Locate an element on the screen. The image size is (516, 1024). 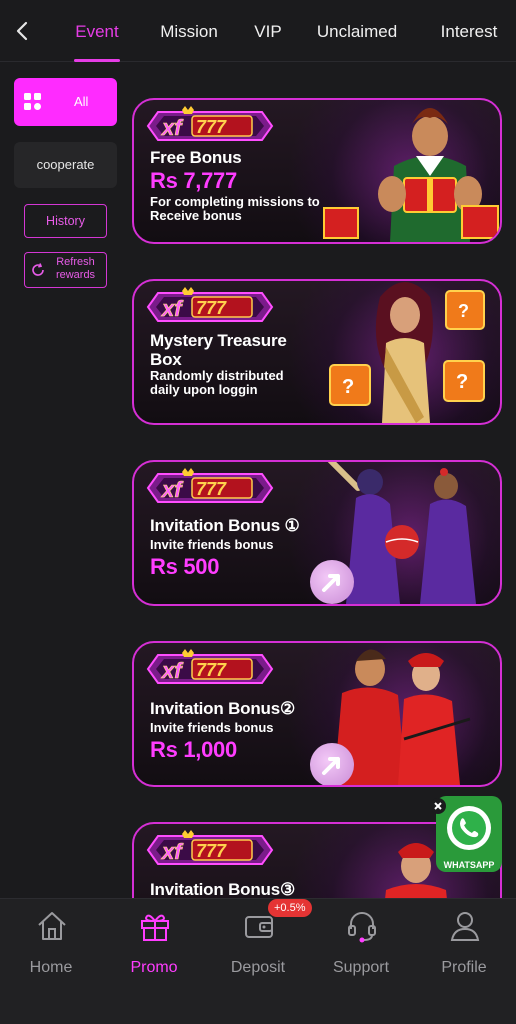
nav-support-label: Support is located at coordinates (361, 967).